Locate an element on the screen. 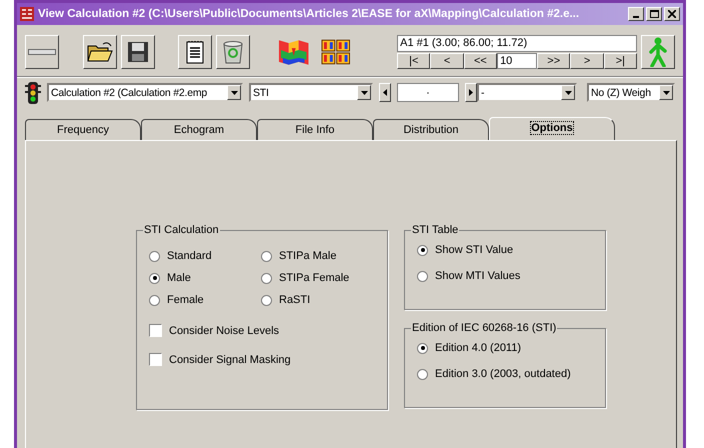  step-field: 10 is located at coordinates (517, 60).